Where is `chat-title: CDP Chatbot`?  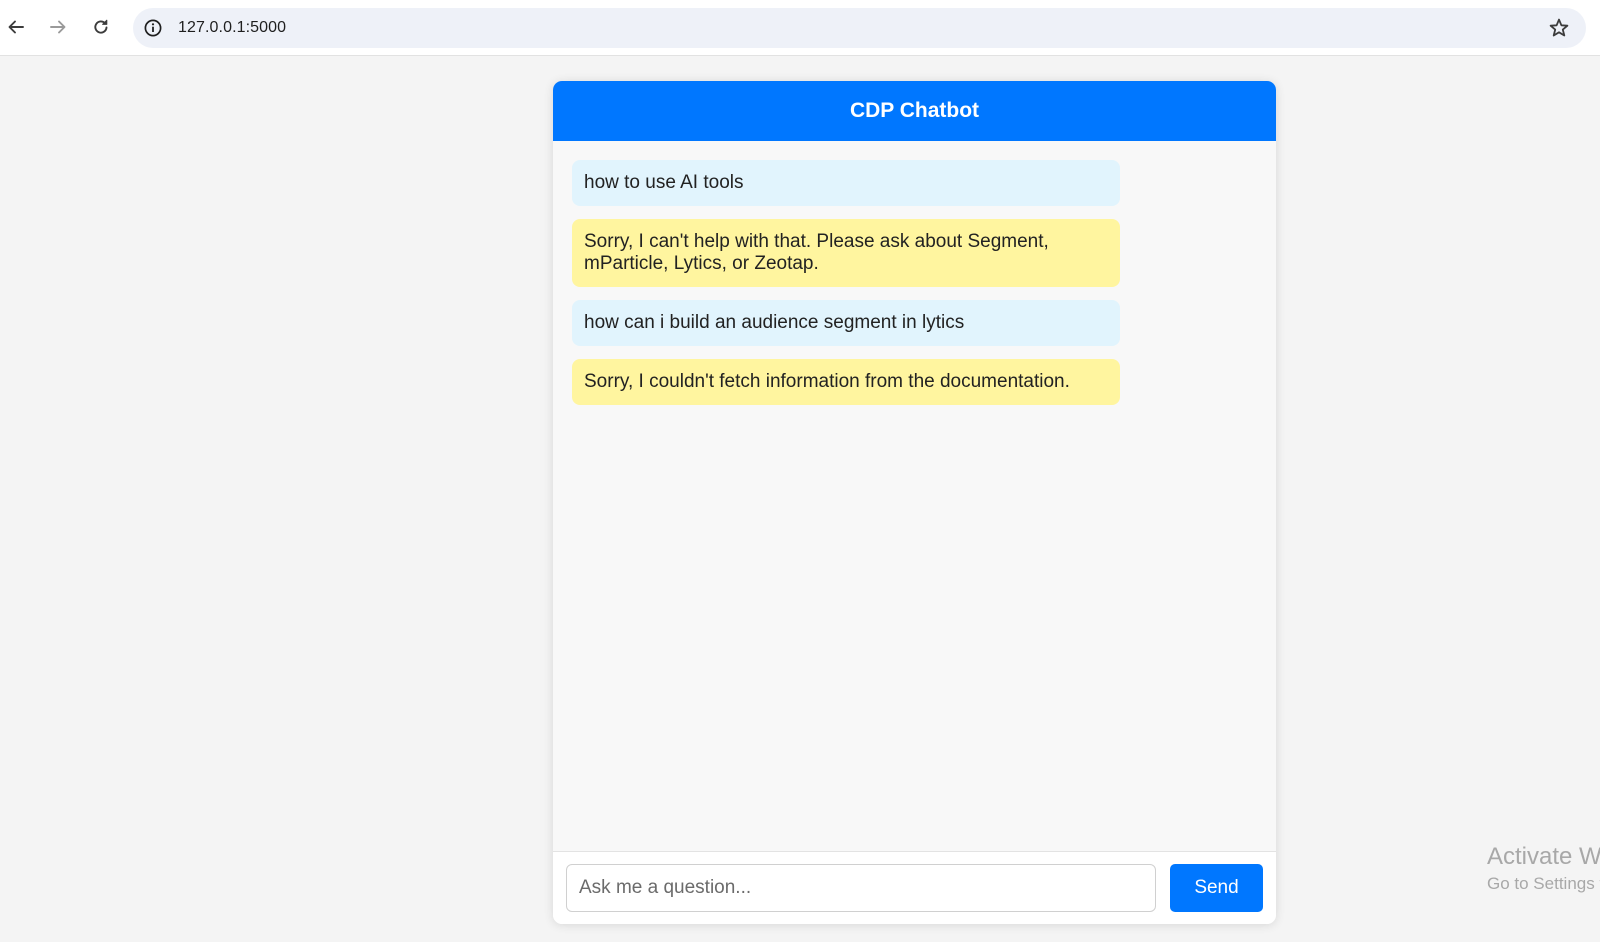 chat-title: CDP Chatbot is located at coordinates (914, 110).